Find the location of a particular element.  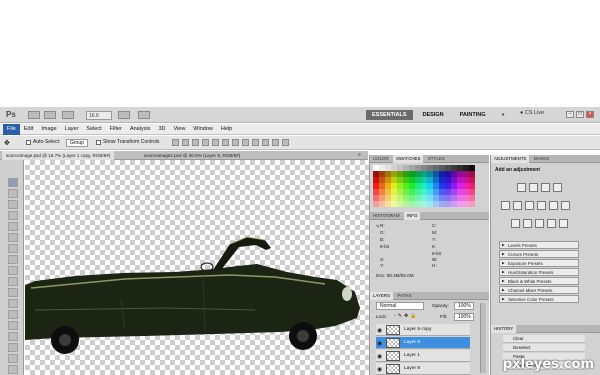

tab-styles: STYLES is located at coordinates (436, 159).